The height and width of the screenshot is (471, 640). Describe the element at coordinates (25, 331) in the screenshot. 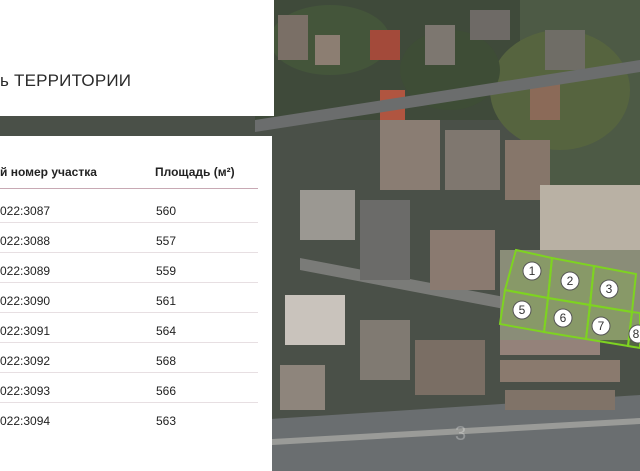

I see `cadastral-number: 022:3091` at that location.